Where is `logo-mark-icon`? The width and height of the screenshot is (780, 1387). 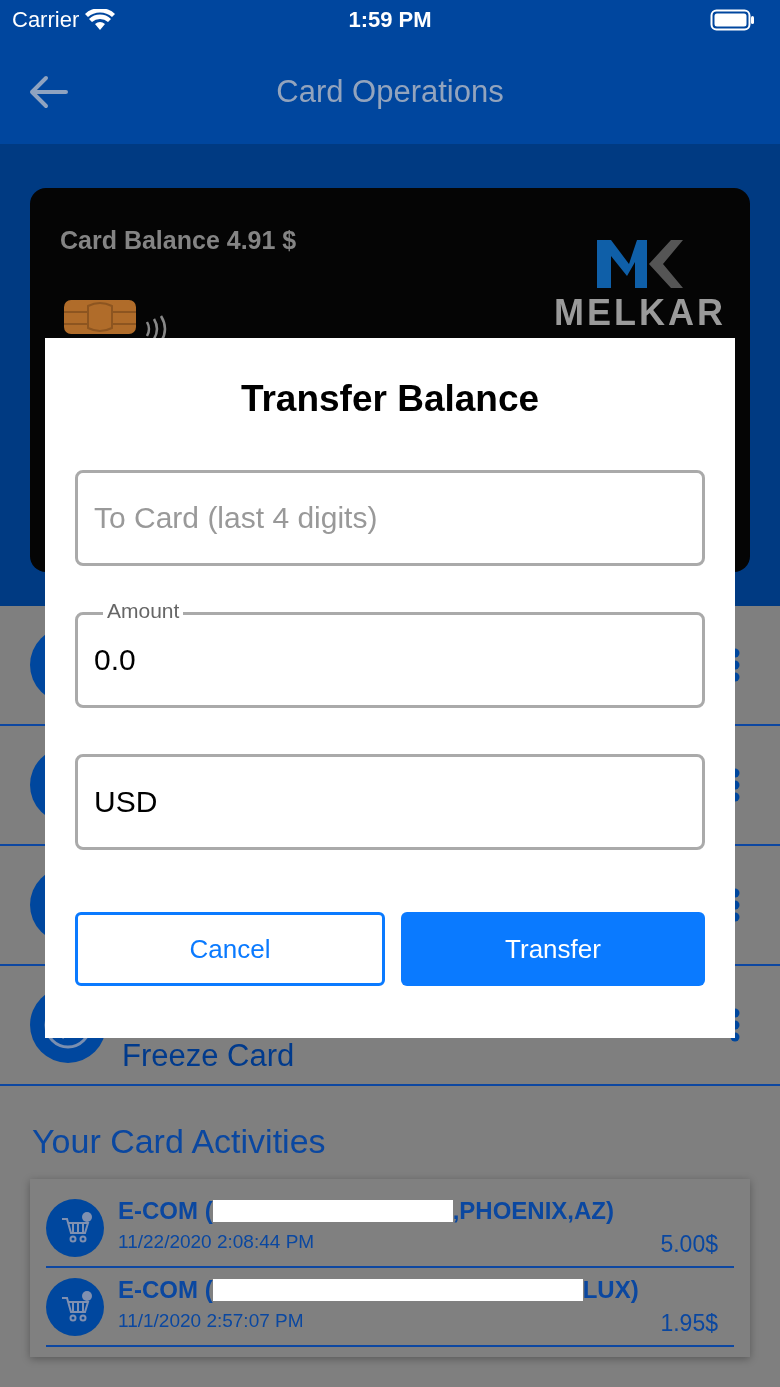
logo-mark-icon is located at coordinates (640, 264).